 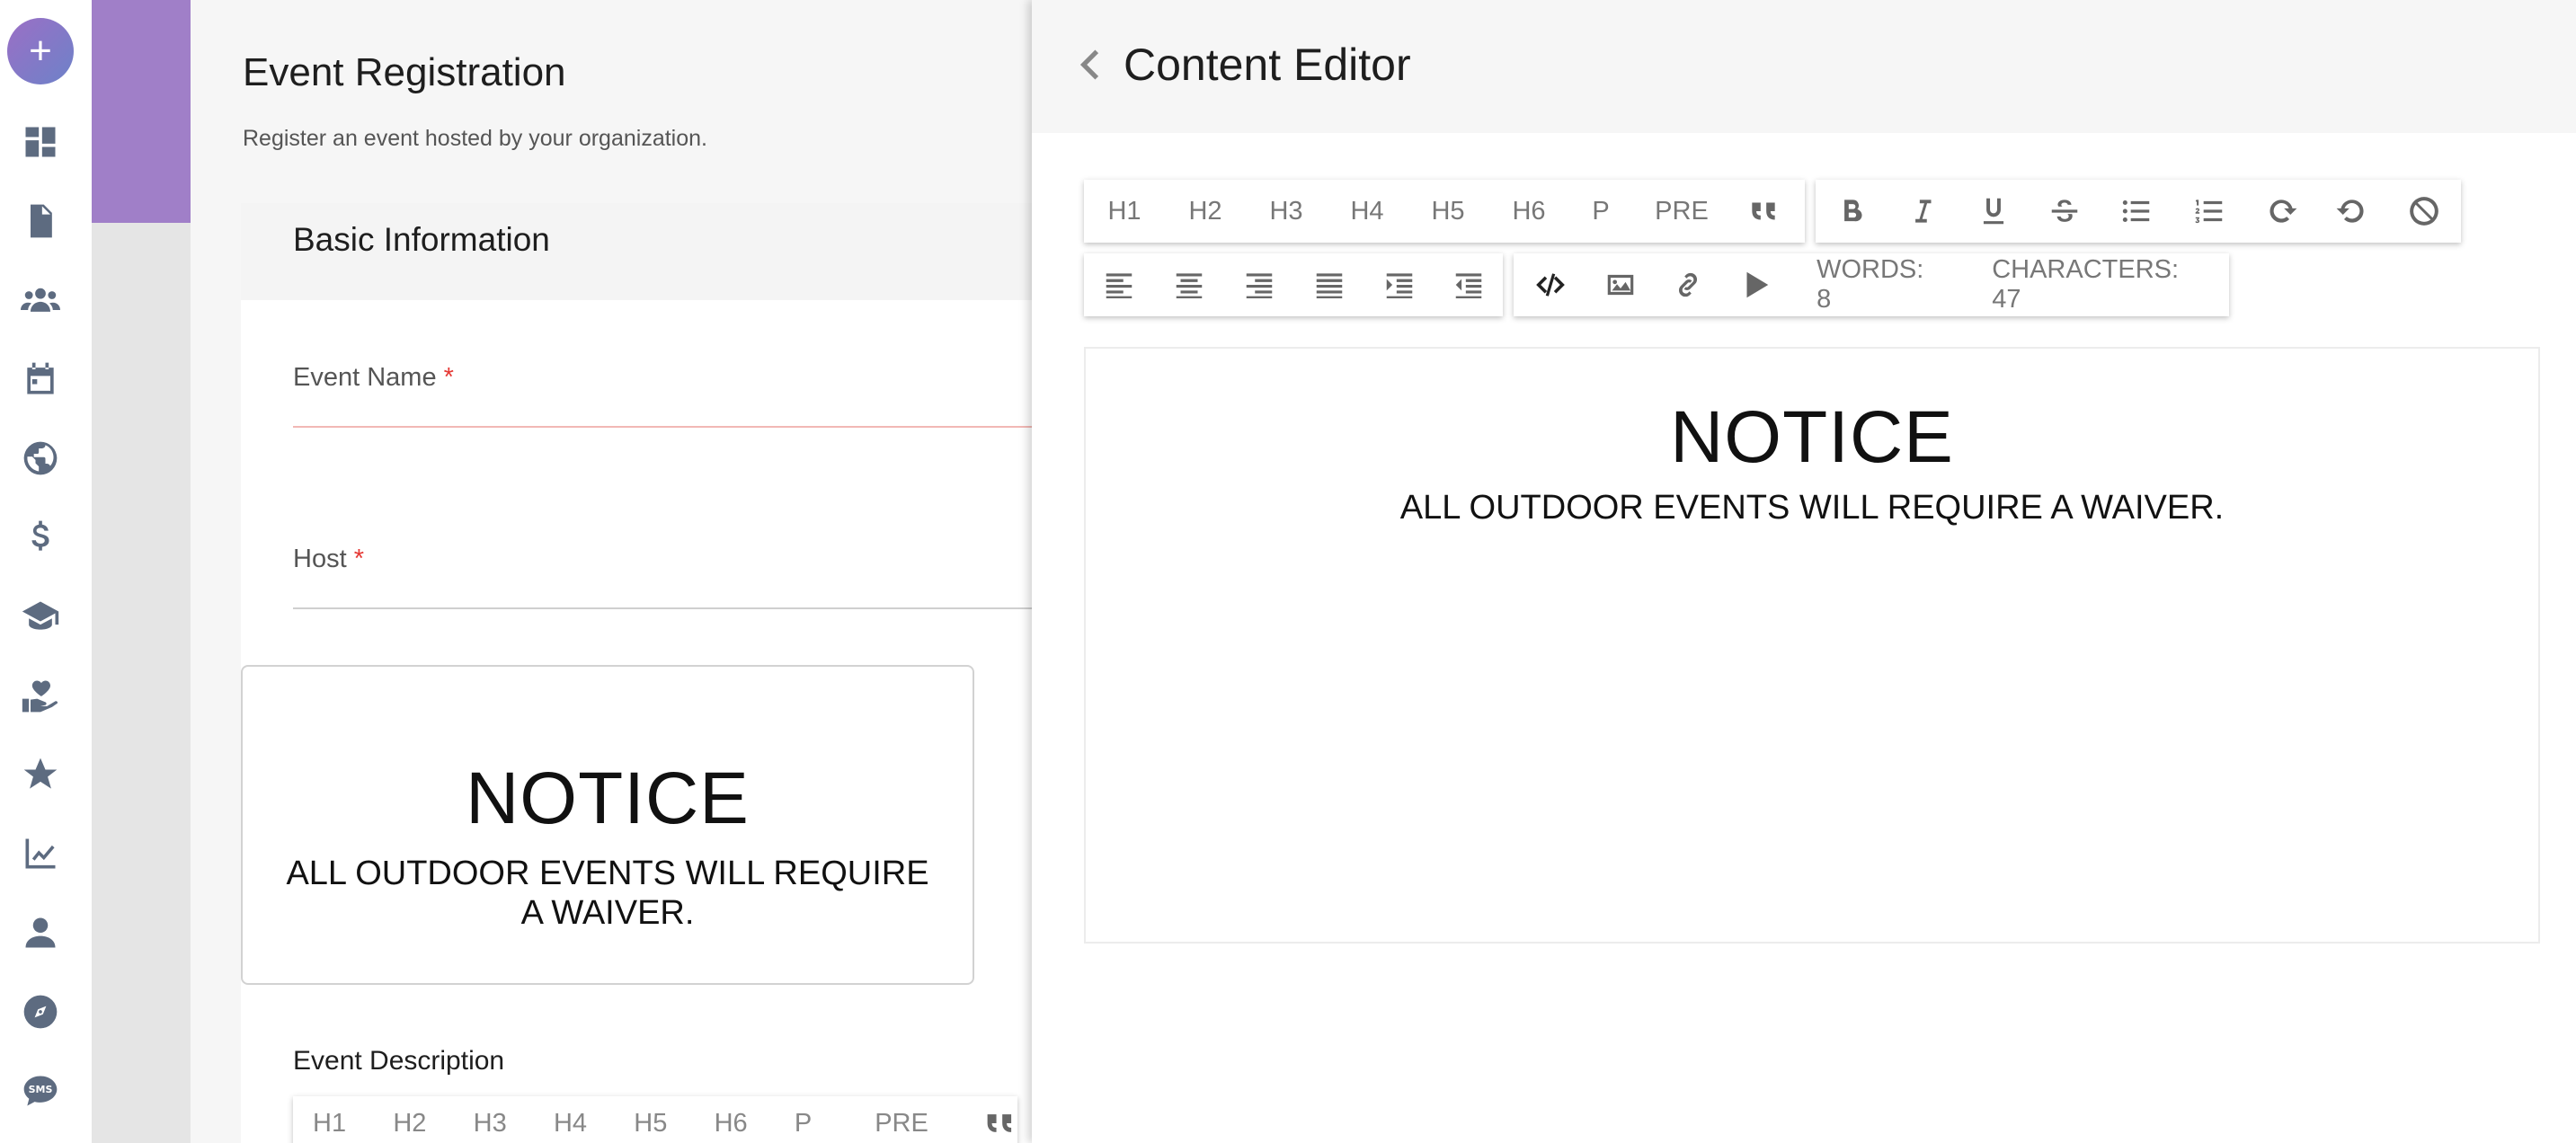 I want to click on dashboard-icon, so click(x=40, y=142).